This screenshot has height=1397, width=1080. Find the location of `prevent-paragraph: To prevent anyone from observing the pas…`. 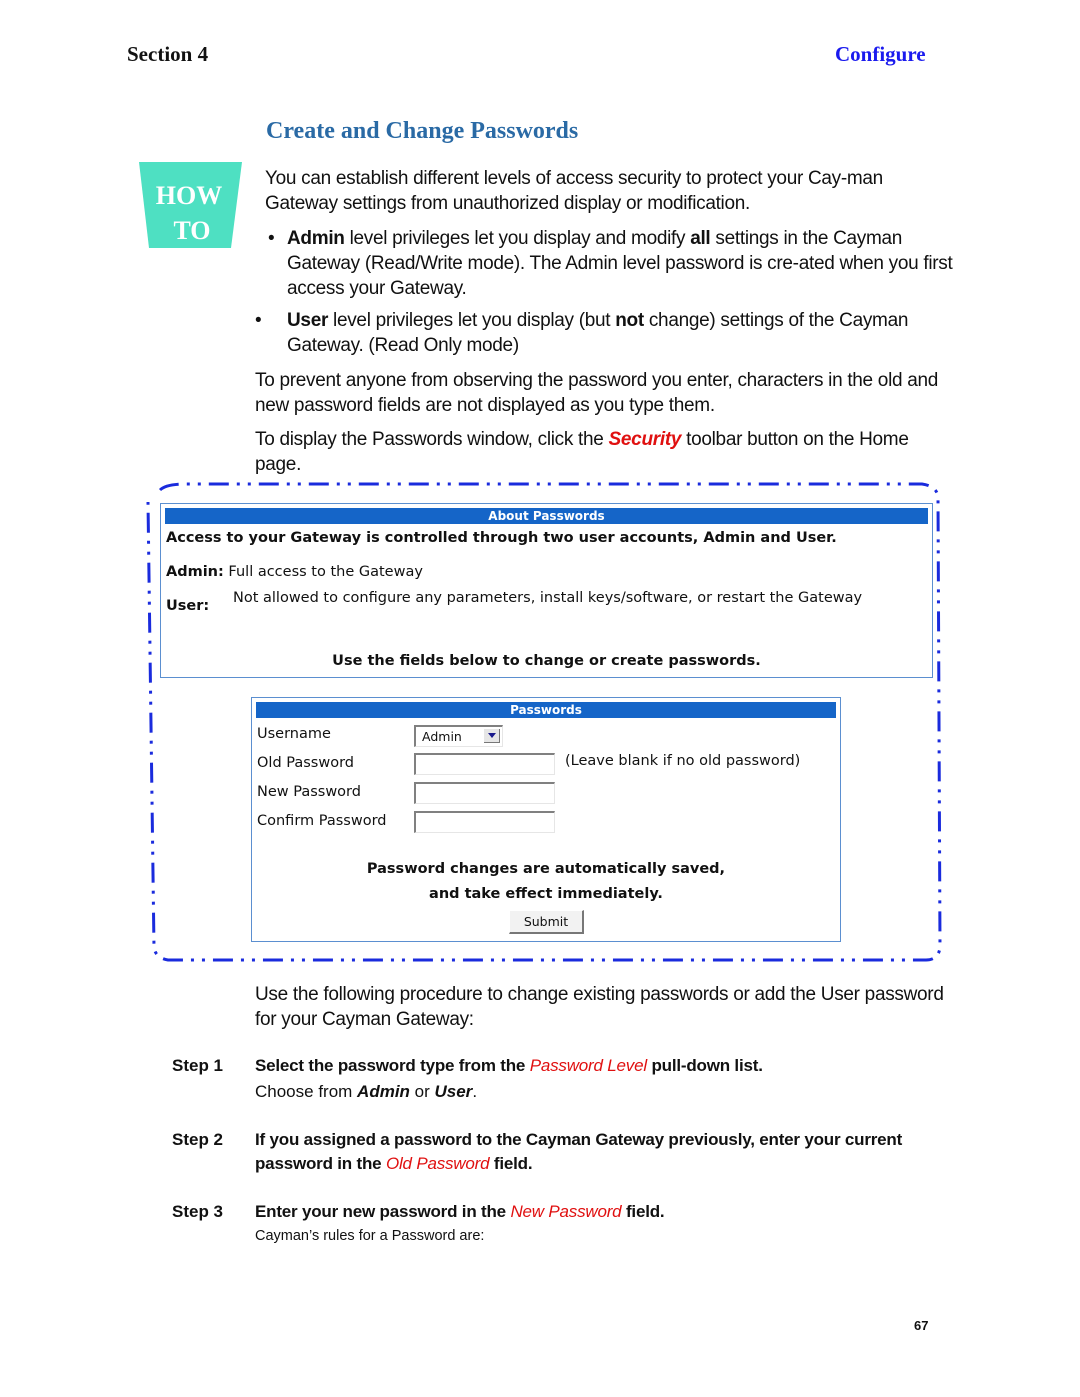

prevent-paragraph: To prevent anyone from observing the pas… is located at coordinates (597, 393).